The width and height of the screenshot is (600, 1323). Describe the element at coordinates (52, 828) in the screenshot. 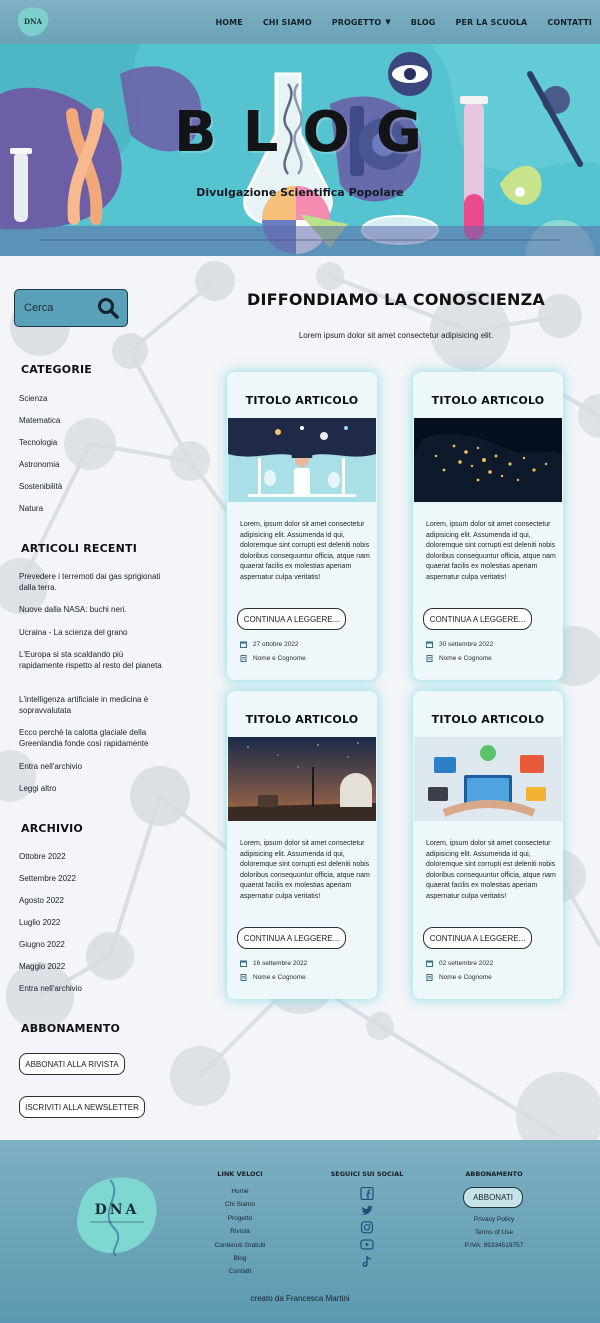

I see `archive-heading: ARCHIVIO` at that location.